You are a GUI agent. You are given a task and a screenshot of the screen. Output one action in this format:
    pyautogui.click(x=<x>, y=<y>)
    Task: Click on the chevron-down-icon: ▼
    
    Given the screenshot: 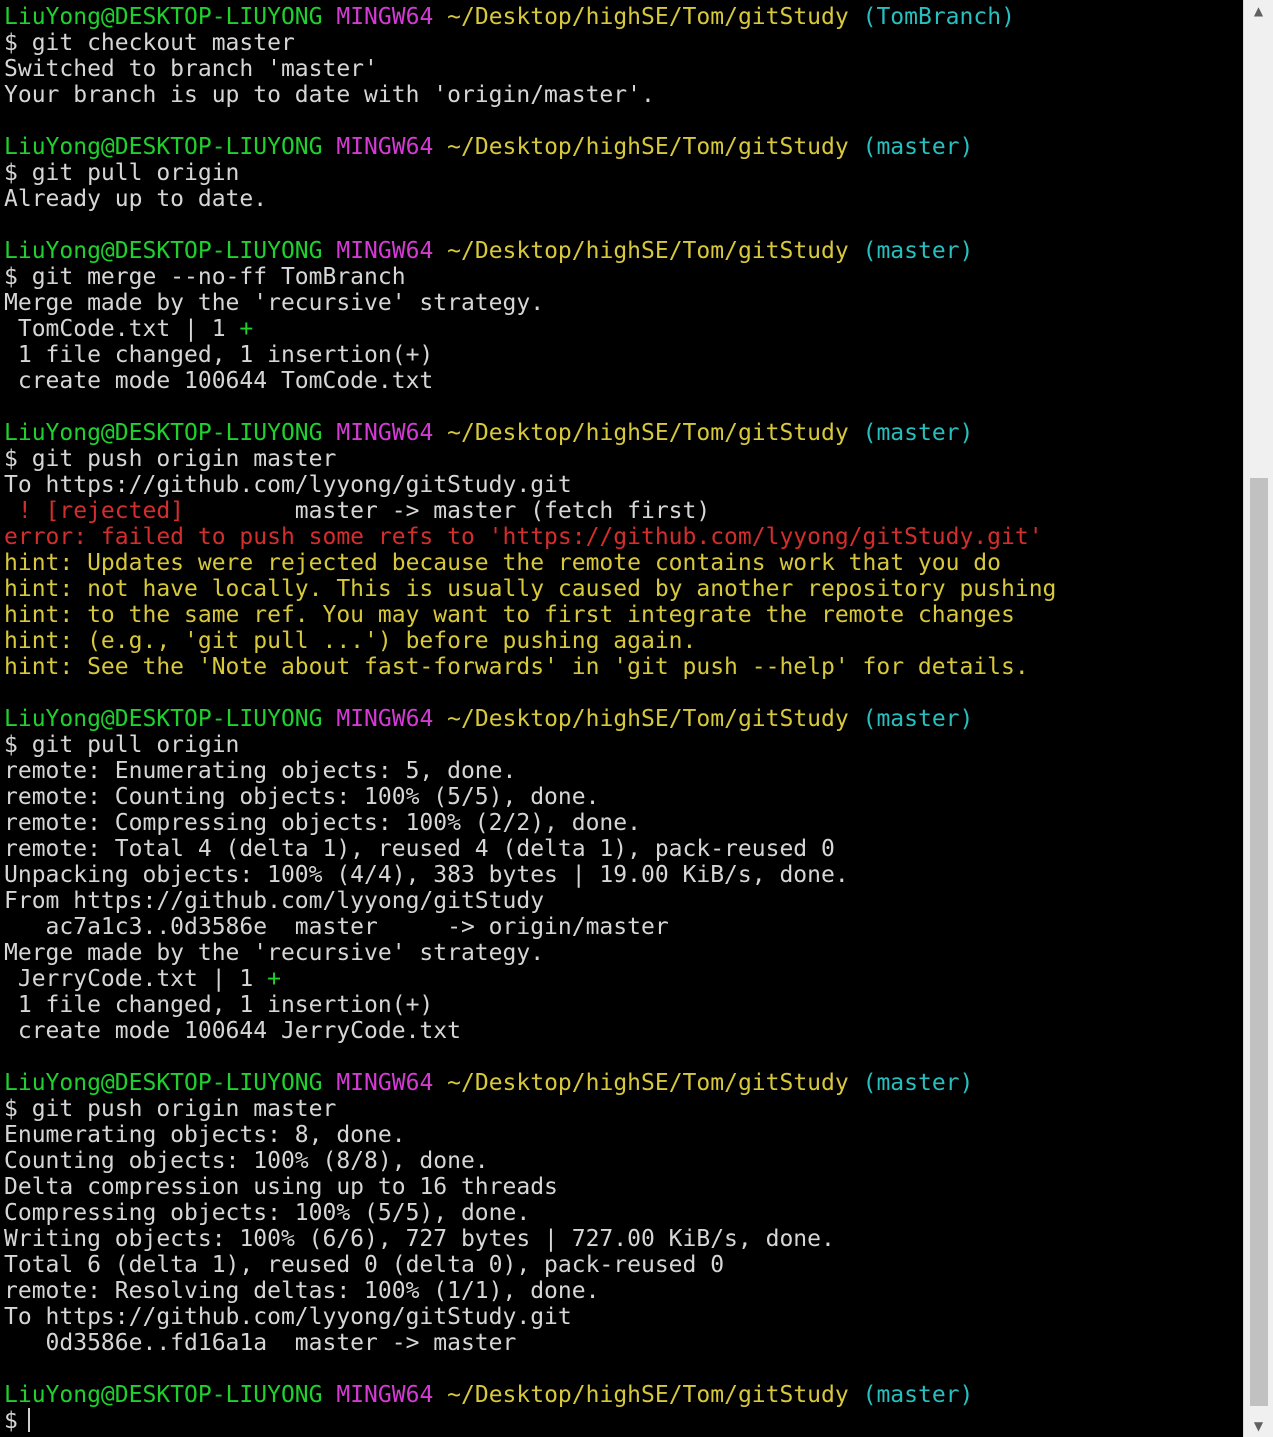 What is the action you would take?
    pyautogui.click(x=1258, y=1426)
    